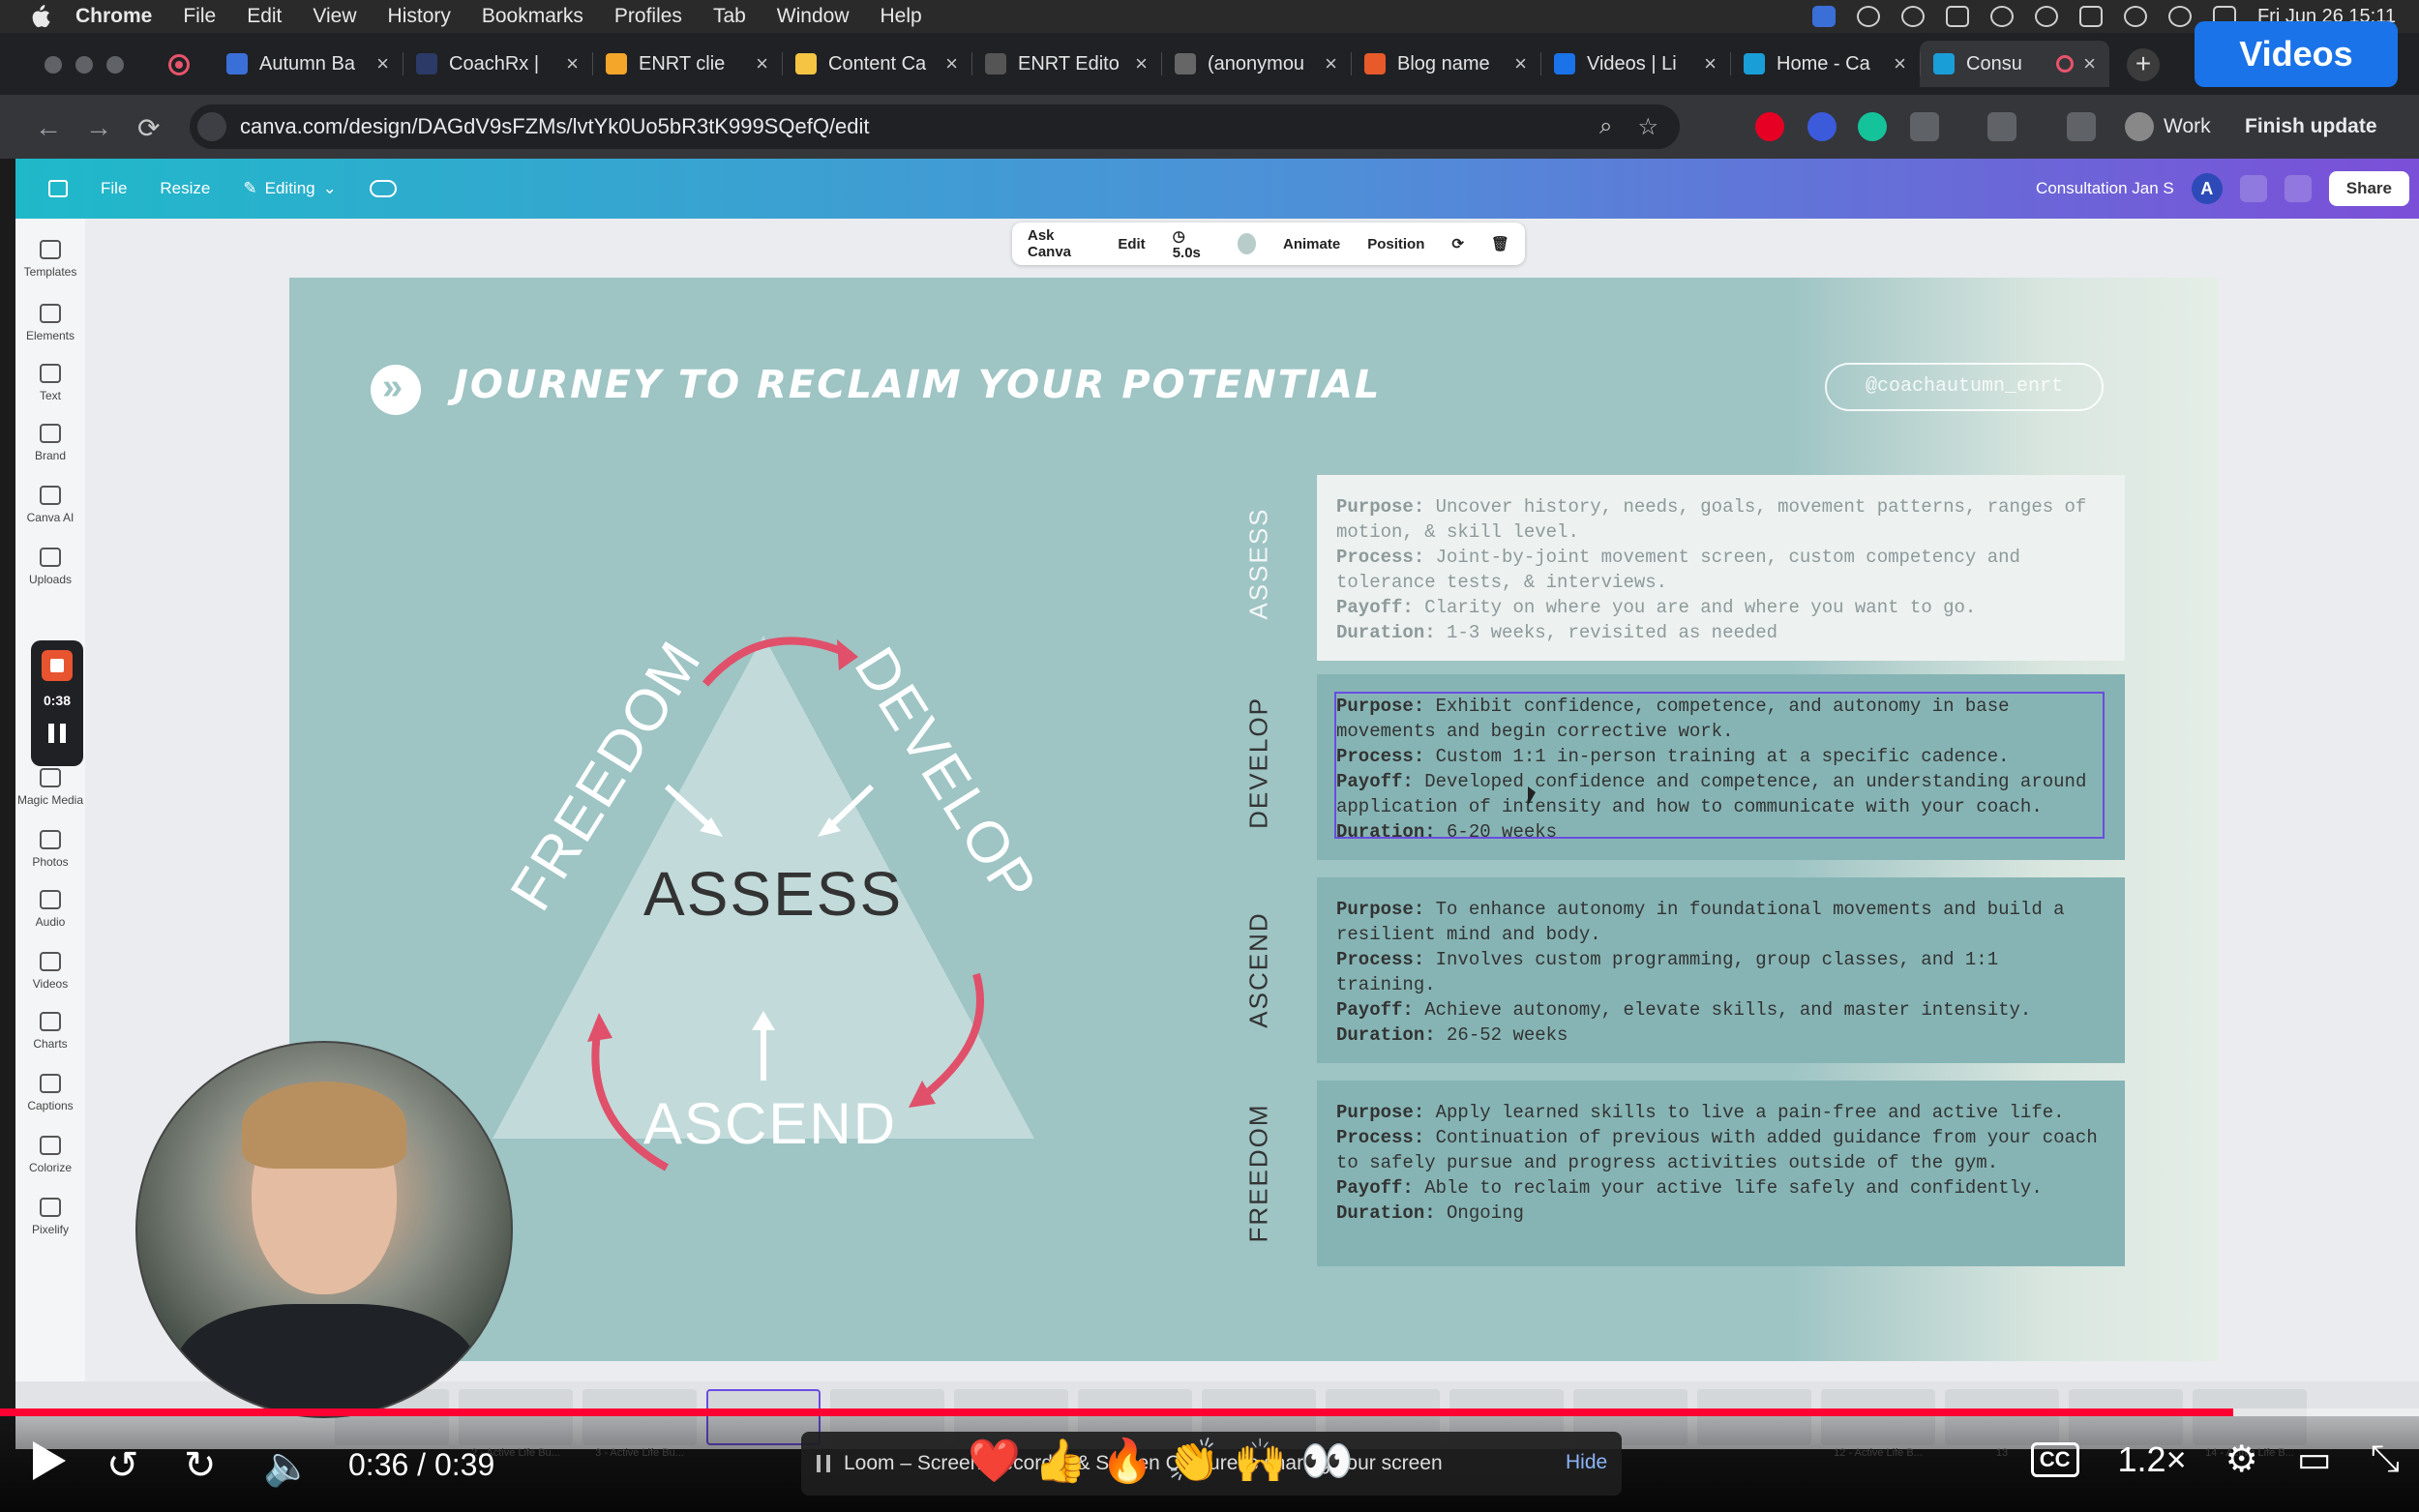  Describe the element at coordinates (770, 1124) in the screenshot. I see `ascend-label: ASCEND` at that location.